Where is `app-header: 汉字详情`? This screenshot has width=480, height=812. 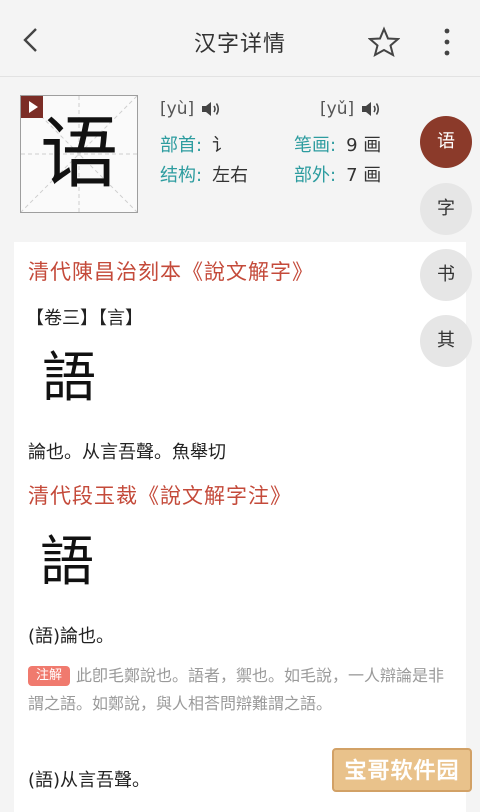 app-header: 汉字详情 is located at coordinates (240, 38).